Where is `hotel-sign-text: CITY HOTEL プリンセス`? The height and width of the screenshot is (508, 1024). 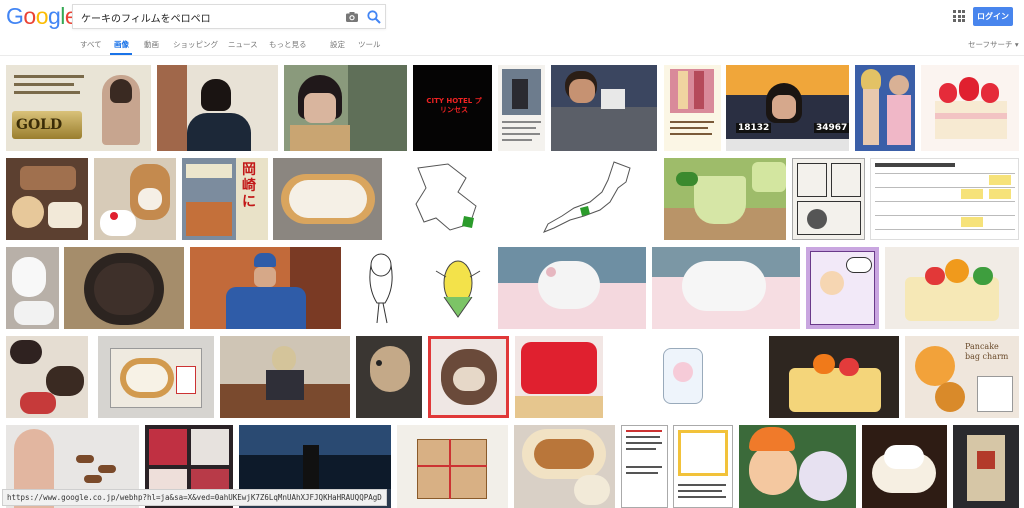 hotel-sign-text: CITY HOTEL プリンセス is located at coordinates (454, 105).